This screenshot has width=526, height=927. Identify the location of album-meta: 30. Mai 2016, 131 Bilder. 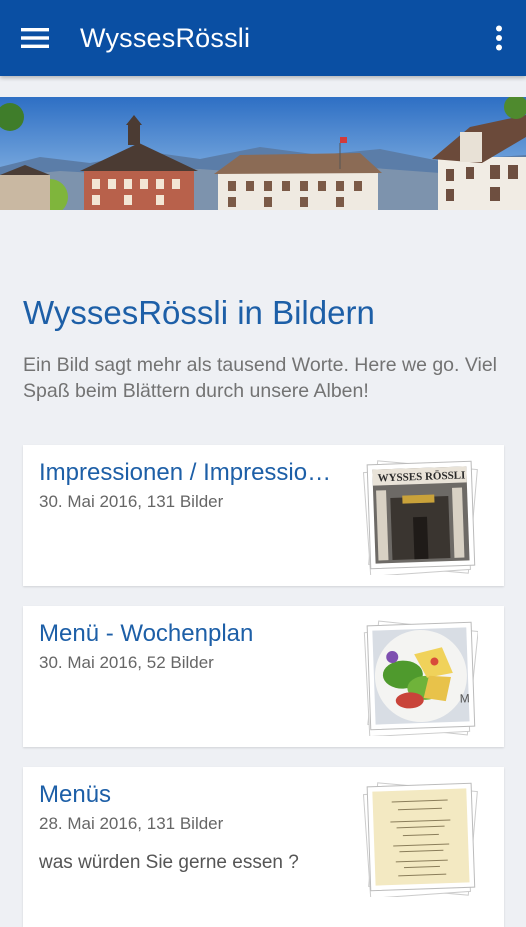
(131, 501).